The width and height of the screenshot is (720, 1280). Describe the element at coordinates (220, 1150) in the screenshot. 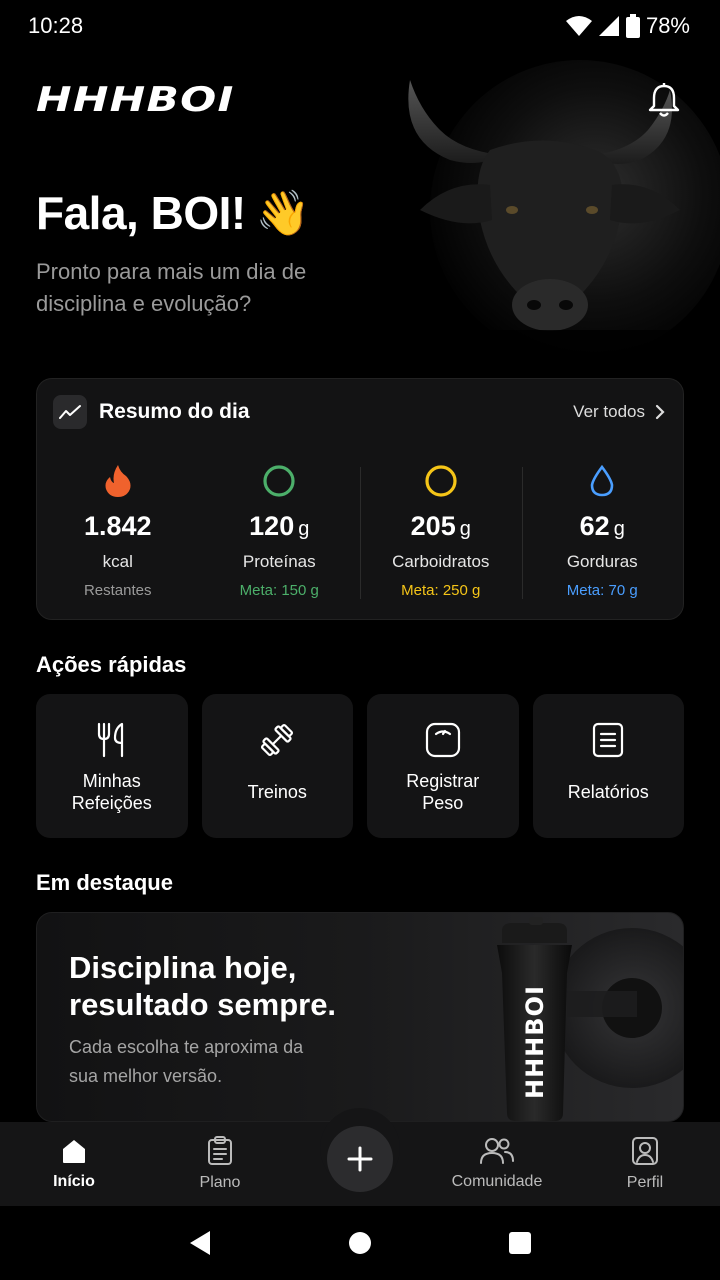

I see `clipboard-icon` at that location.